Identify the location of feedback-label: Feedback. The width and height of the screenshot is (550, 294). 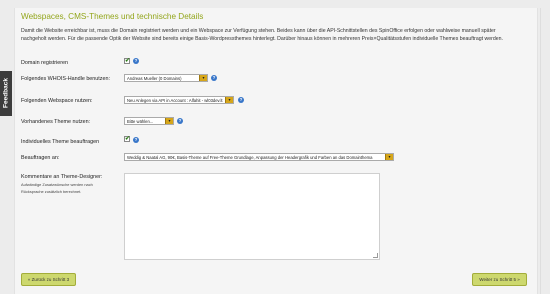
(6, 93).